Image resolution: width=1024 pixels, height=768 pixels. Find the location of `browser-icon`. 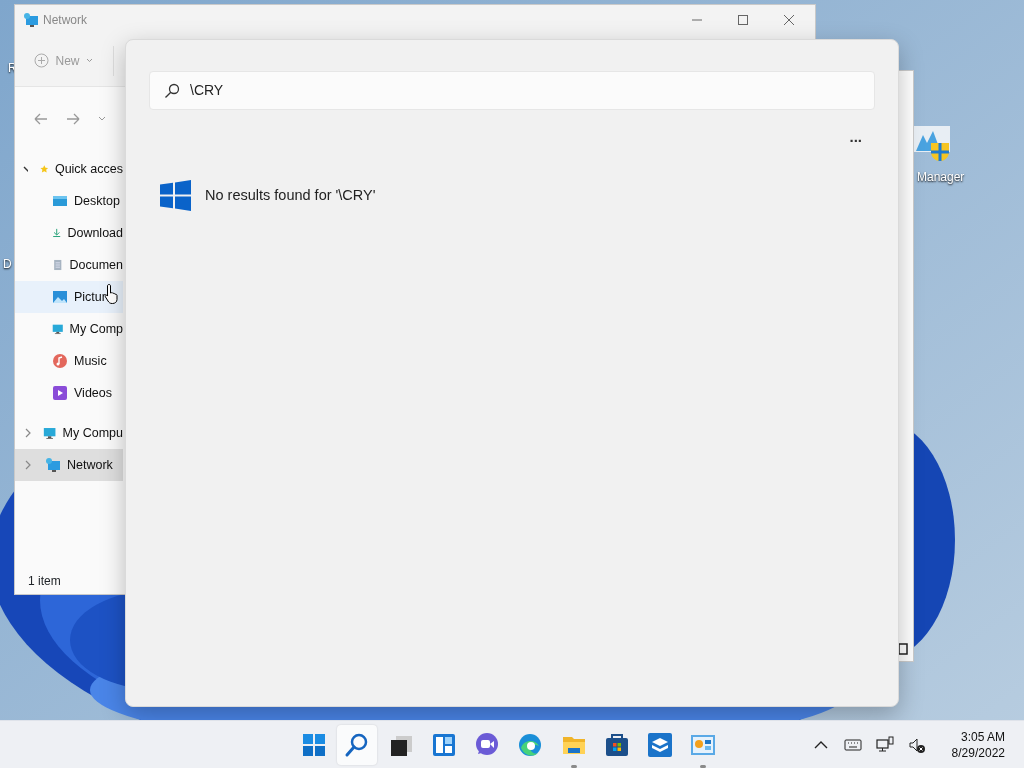

browser-icon is located at coordinates (530, 744).